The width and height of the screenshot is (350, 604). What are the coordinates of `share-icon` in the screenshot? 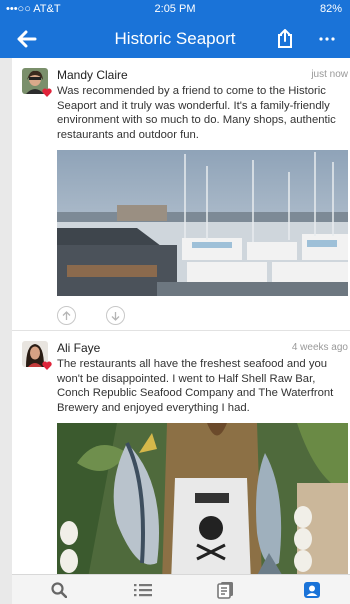 It's located at (285, 38).